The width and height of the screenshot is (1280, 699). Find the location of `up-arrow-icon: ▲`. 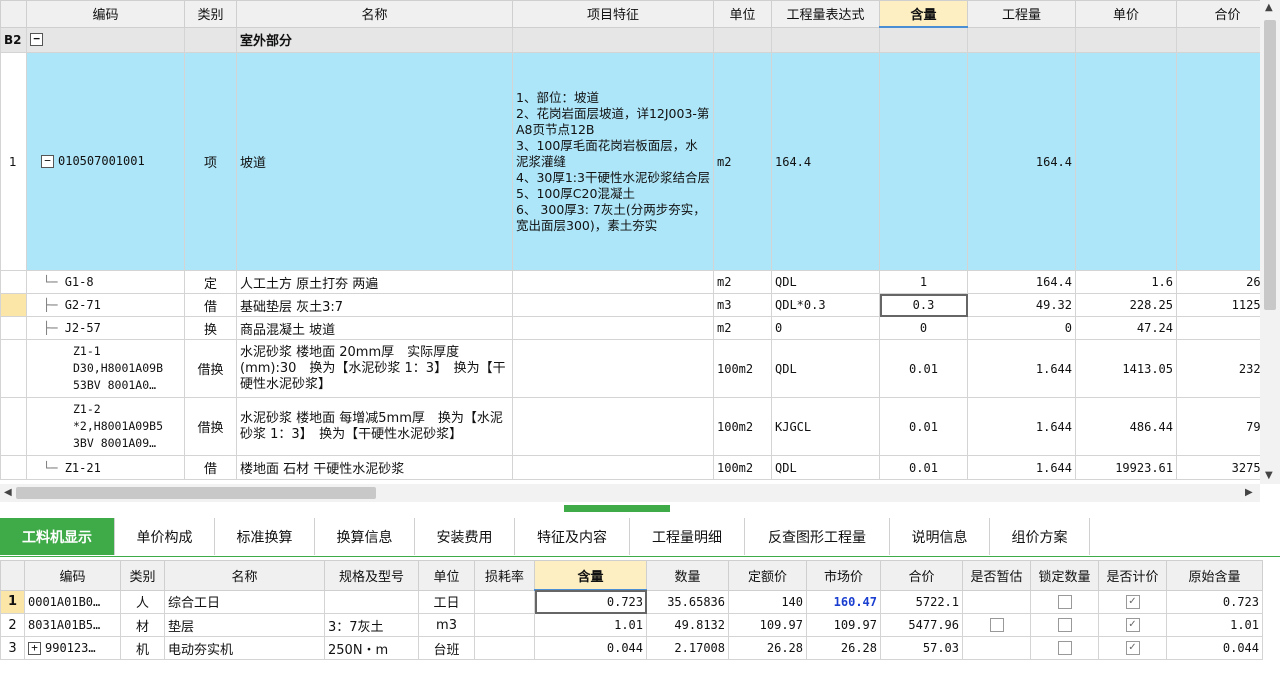

up-arrow-icon: ▲ is located at coordinates (1269, 7).